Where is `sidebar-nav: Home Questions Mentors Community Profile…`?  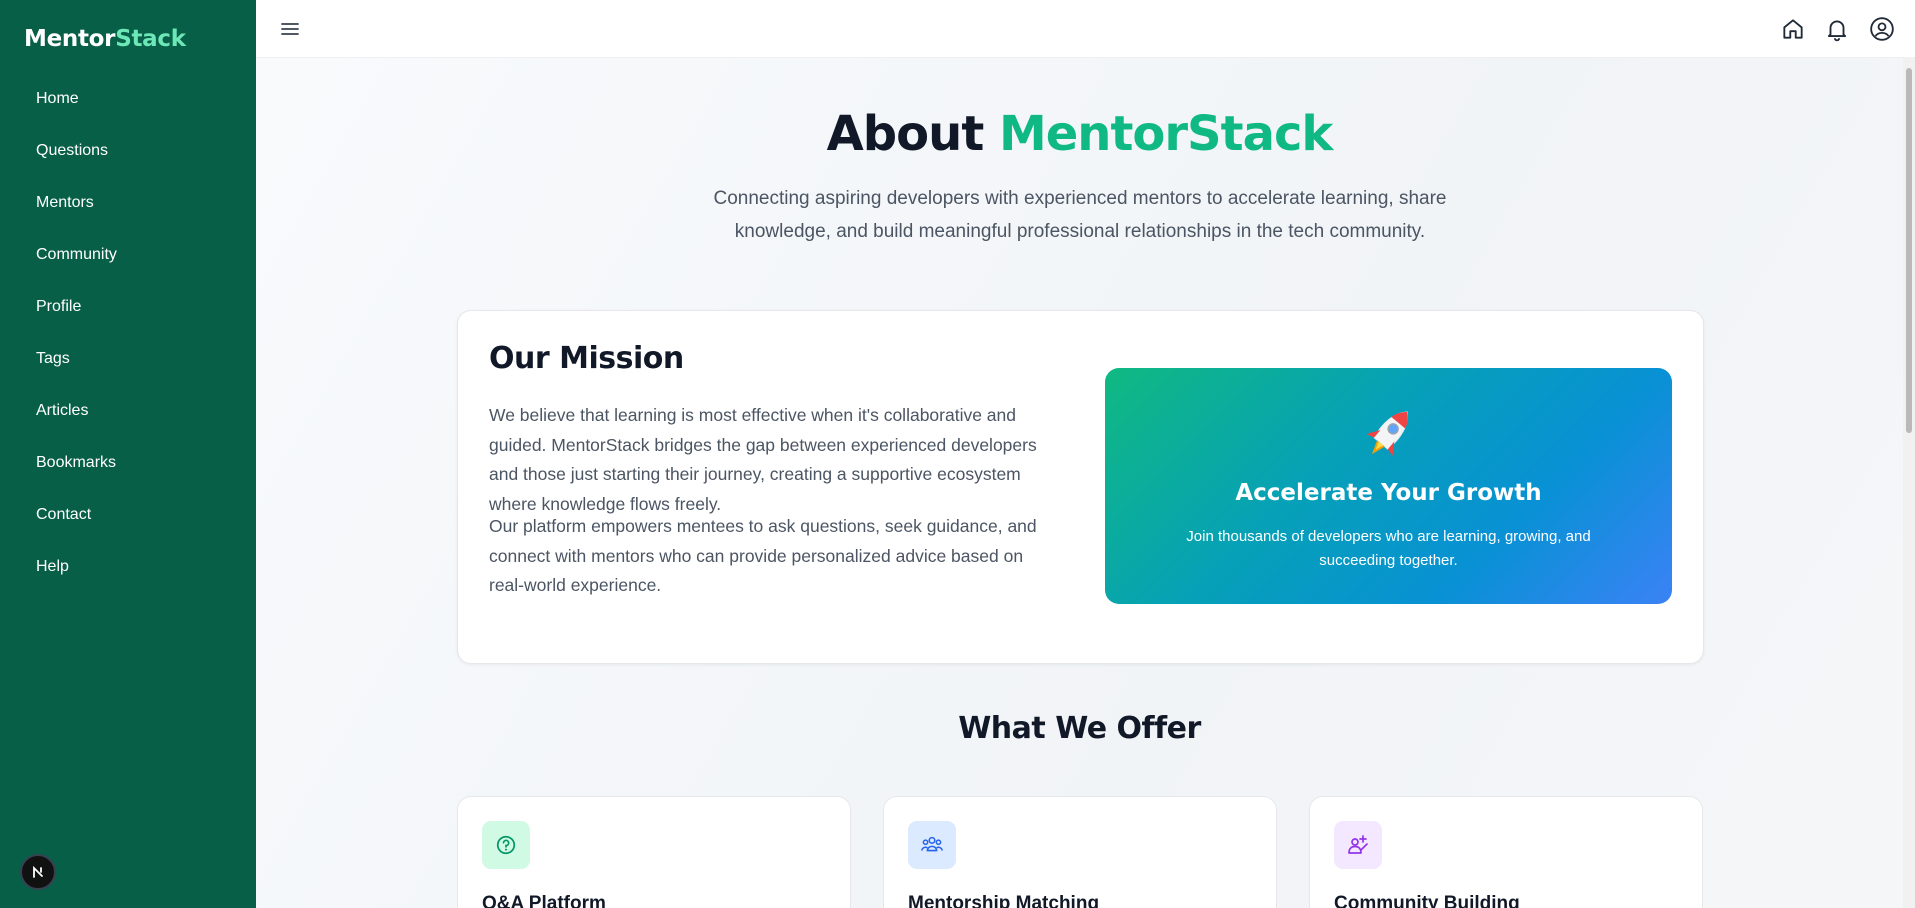
sidebar-nav: Home Questions Mentors Community Profile… is located at coordinates (128, 333).